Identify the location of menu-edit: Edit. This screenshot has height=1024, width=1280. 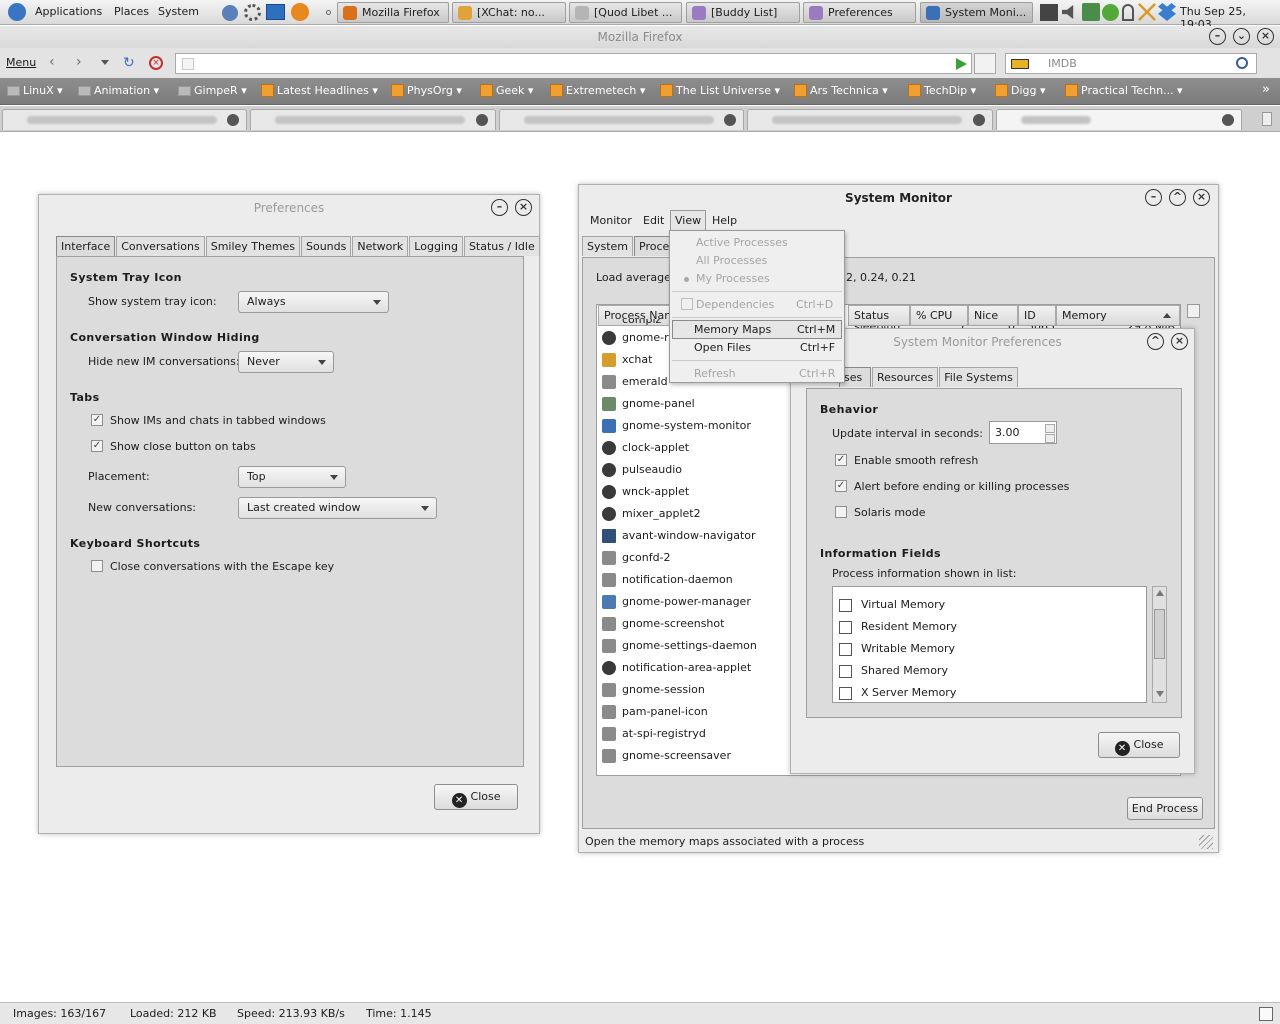
(653, 220).